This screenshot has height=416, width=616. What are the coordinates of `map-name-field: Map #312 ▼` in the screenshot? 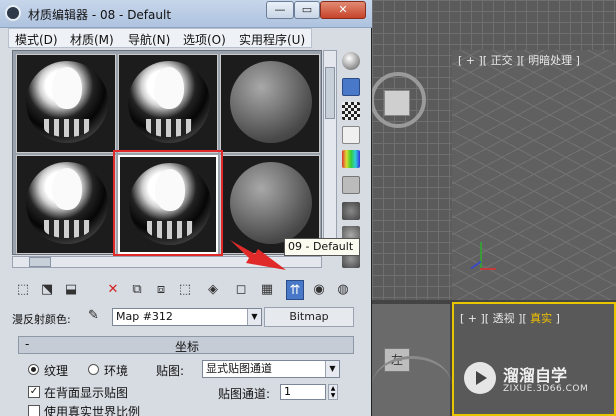 It's located at (187, 317).